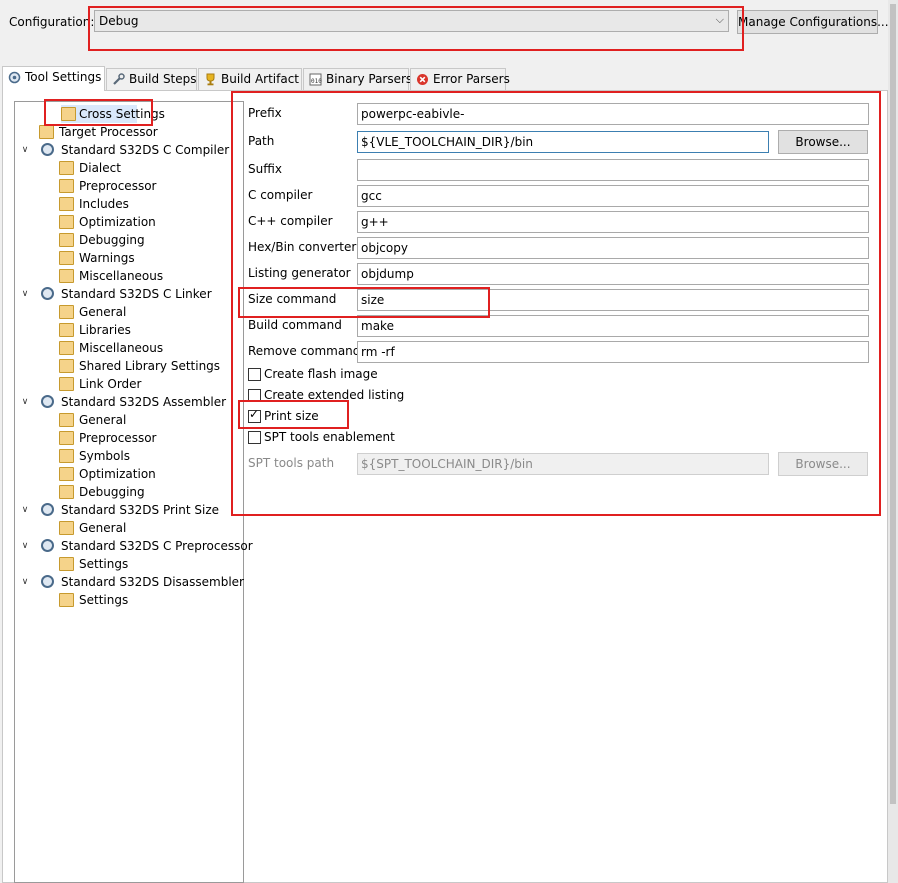 This screenshot has height=883, width=898. I want to click on c-compiler-field: gcc, so click(613, 196).